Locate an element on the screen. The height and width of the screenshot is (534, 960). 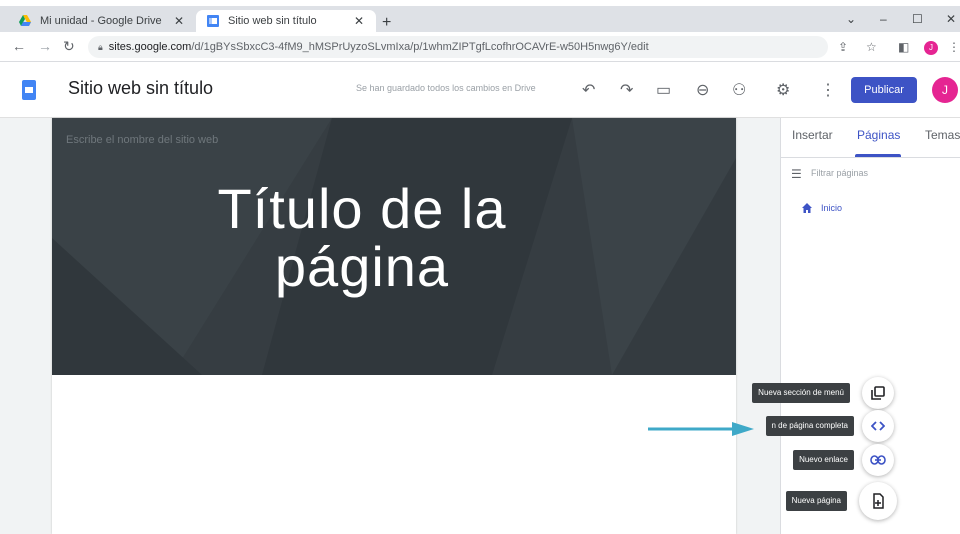
publish-button: Publicar is located at coordinates (884, 90).